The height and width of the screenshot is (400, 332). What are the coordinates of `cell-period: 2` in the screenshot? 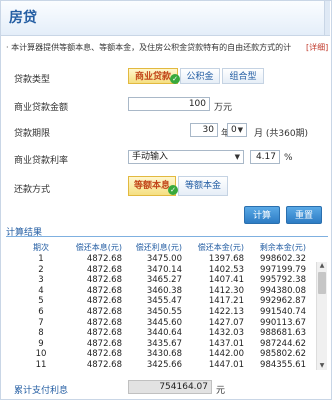 It's located at (41, 269).